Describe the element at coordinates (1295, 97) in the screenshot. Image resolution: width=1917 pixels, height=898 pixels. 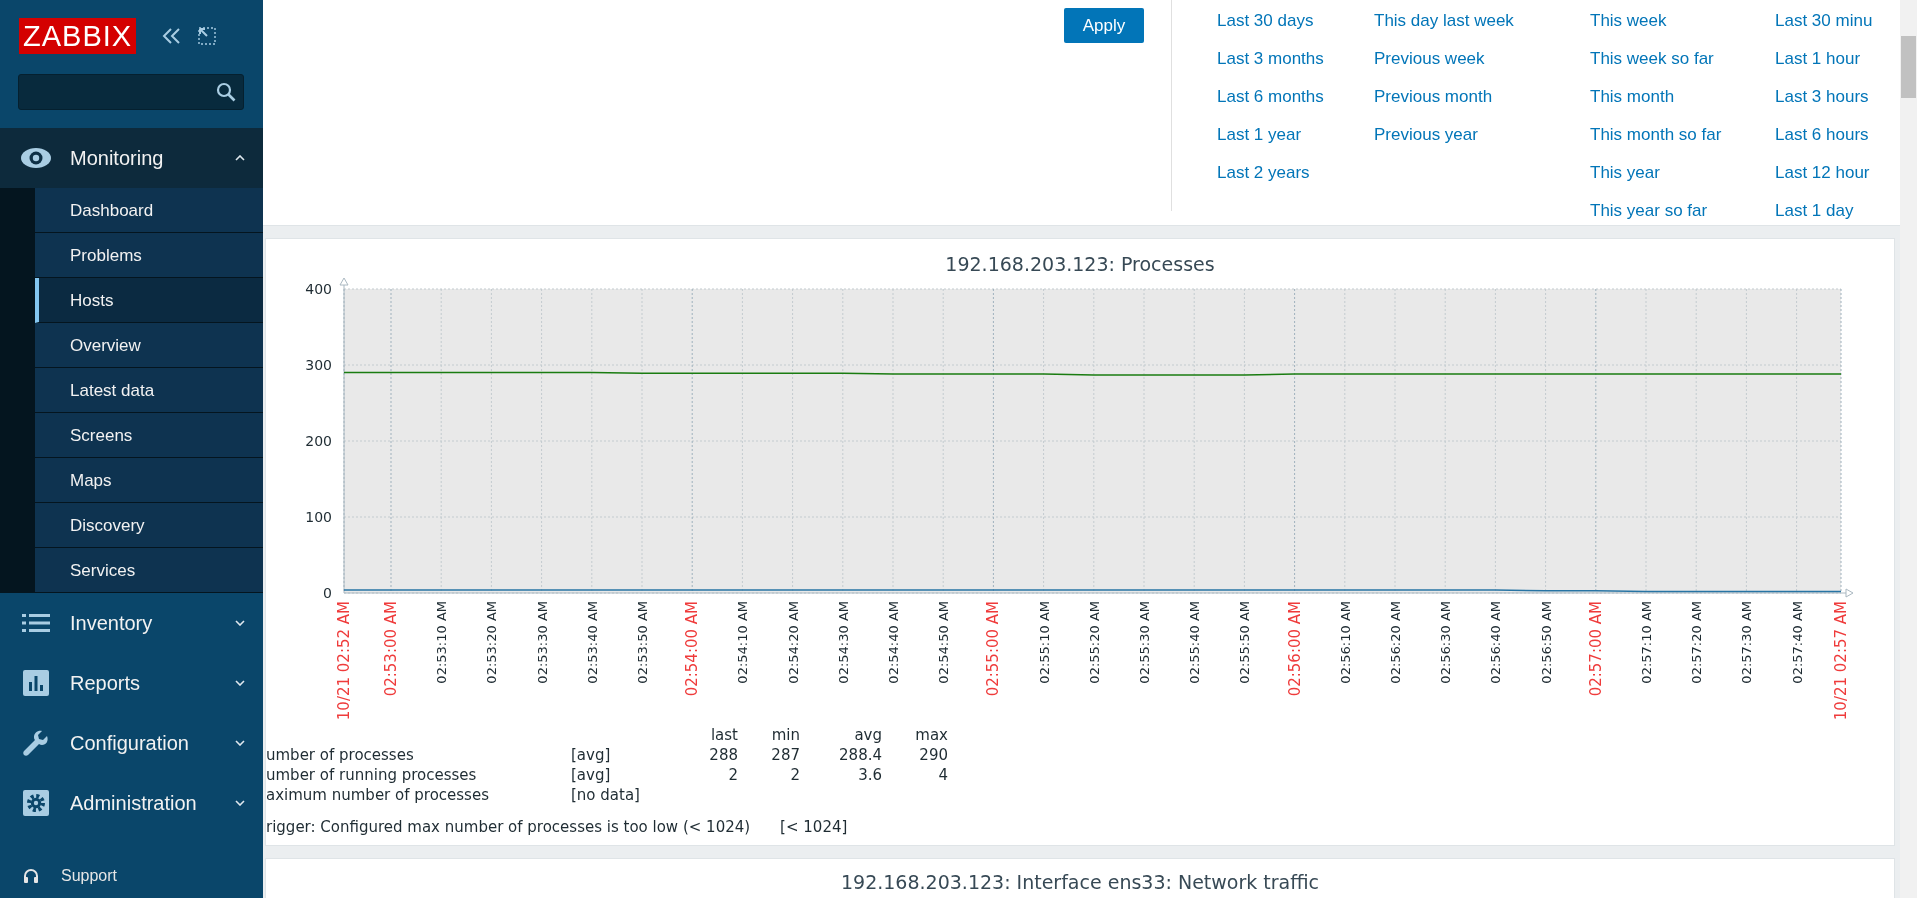
I see `time-range-link: Last 6 months` at that location.